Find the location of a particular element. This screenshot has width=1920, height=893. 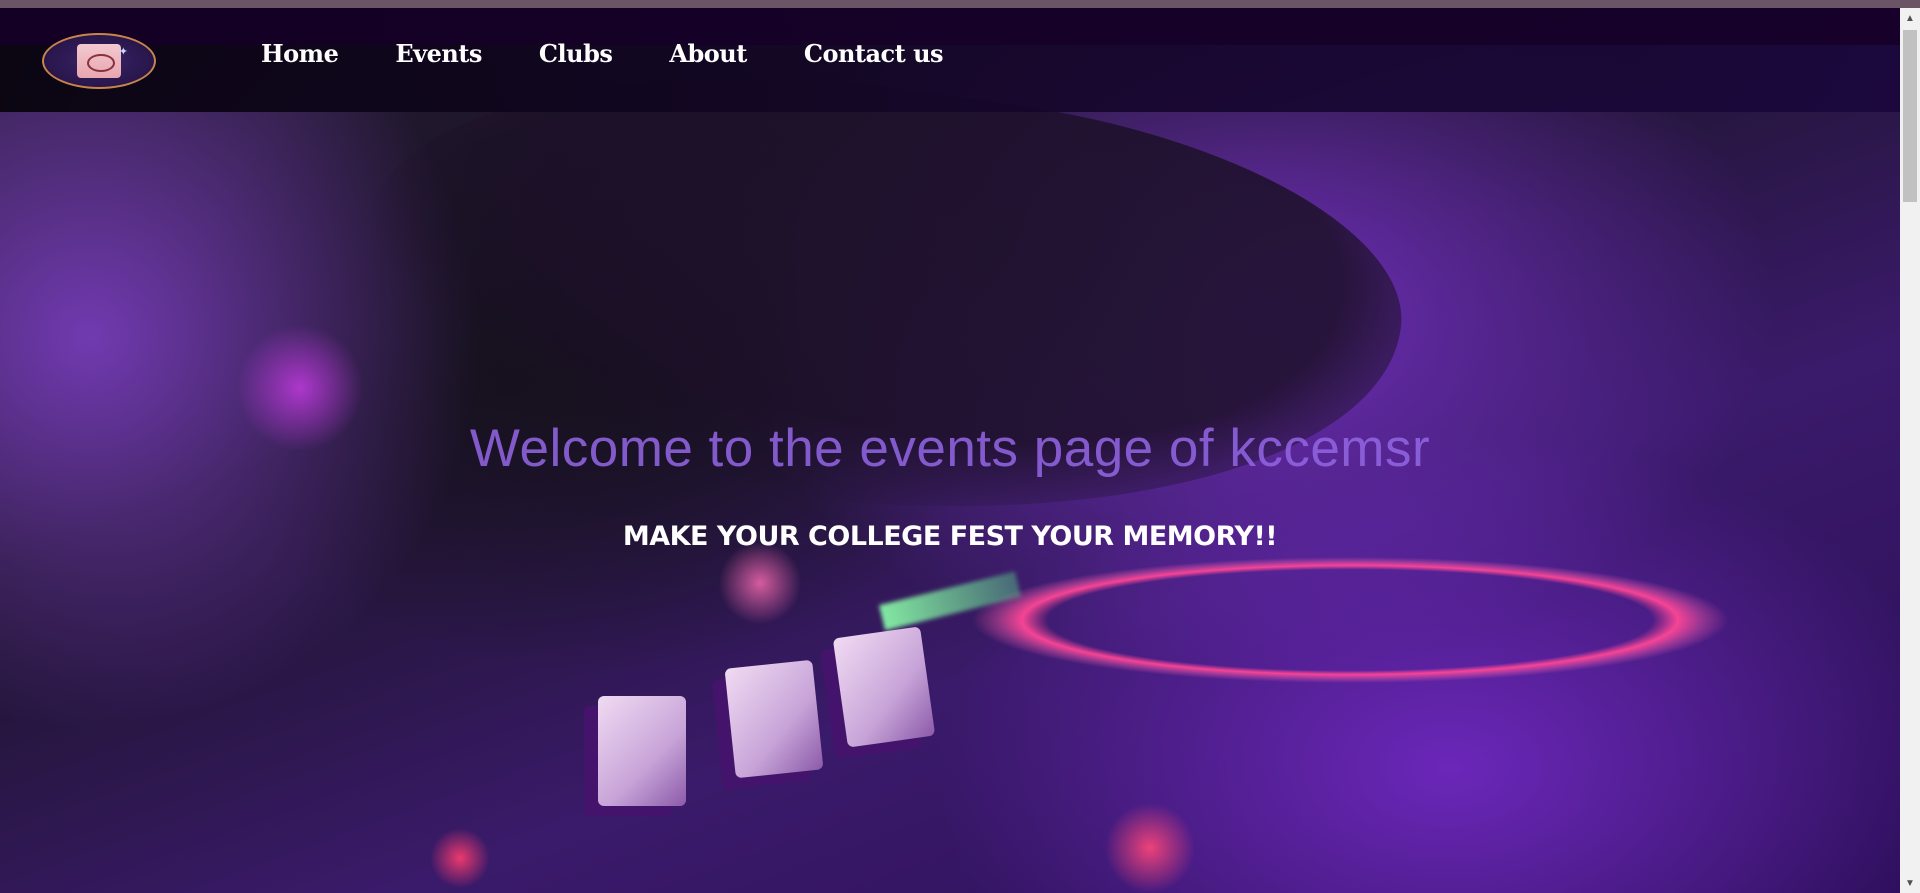

crest-ring is located at coordinates (101, 63).